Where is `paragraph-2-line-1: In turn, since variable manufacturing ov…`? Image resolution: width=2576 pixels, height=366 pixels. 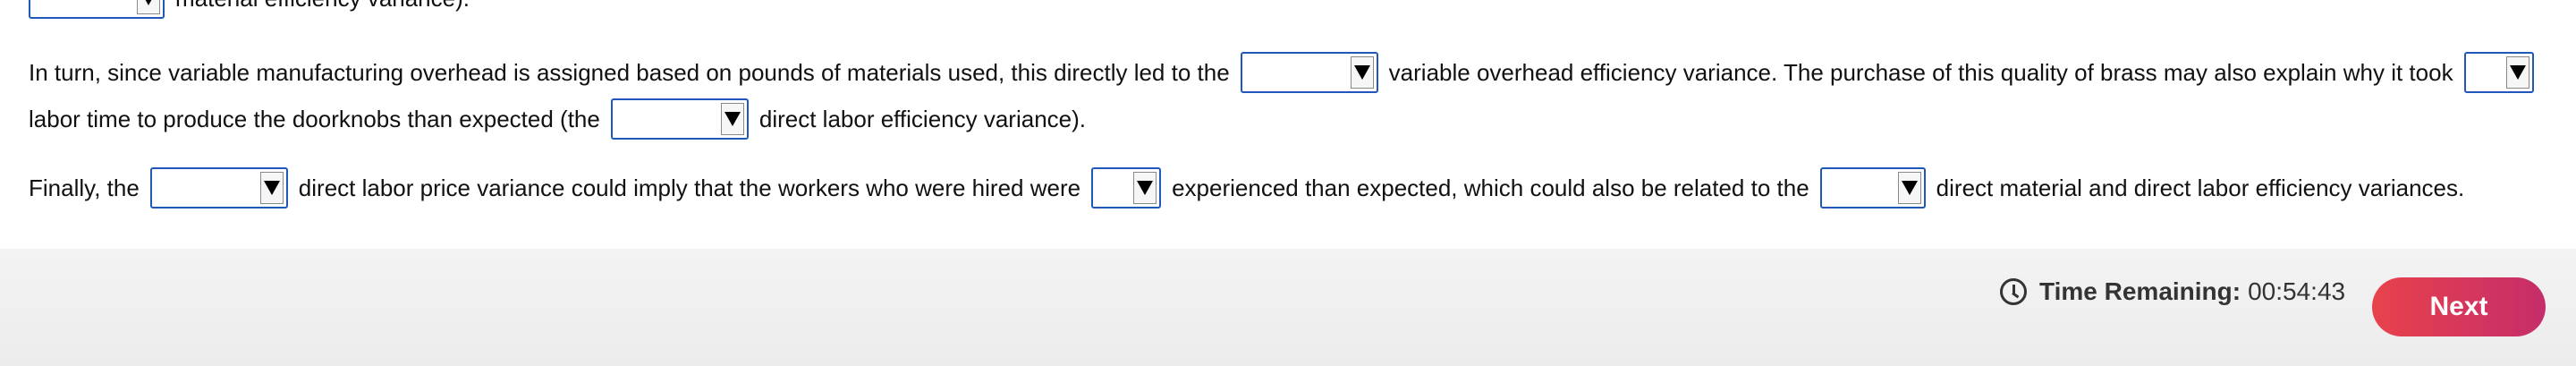 paragraph-2-line-1: In turn, since variable manufacturing ov… is located at coordinates (1281, 72).